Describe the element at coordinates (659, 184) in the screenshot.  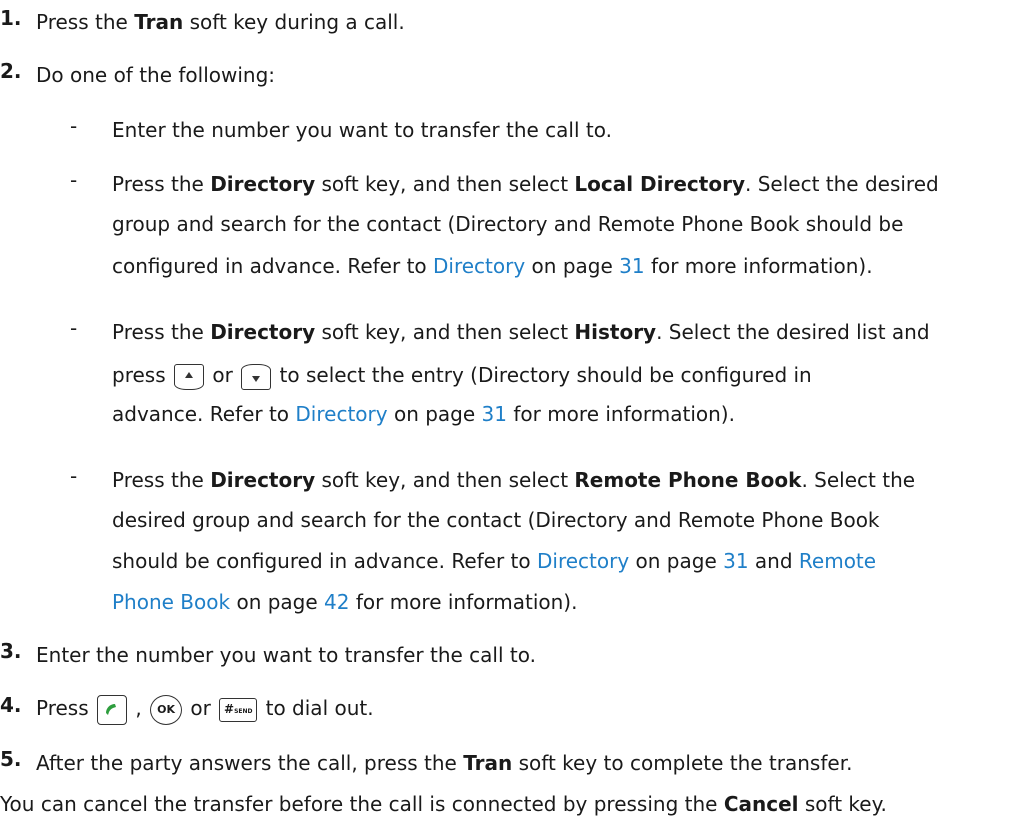
I see `local-directory-label: Local Directory` at that location.